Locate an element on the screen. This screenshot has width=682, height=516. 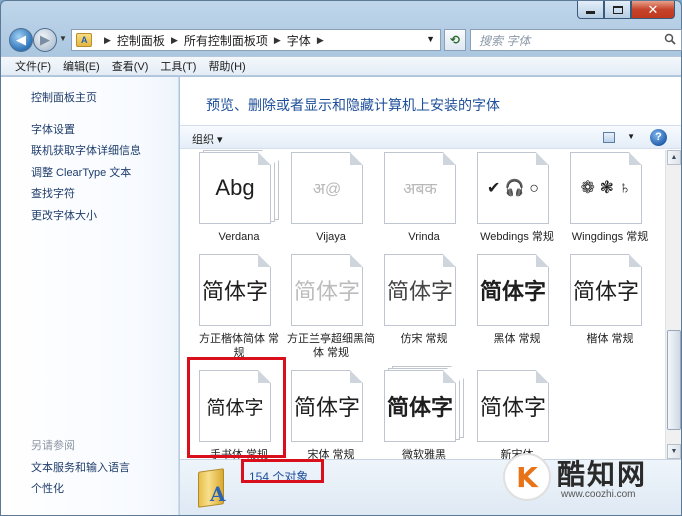
nav-personalization: 个性化 is located at coordinates (47, 488).